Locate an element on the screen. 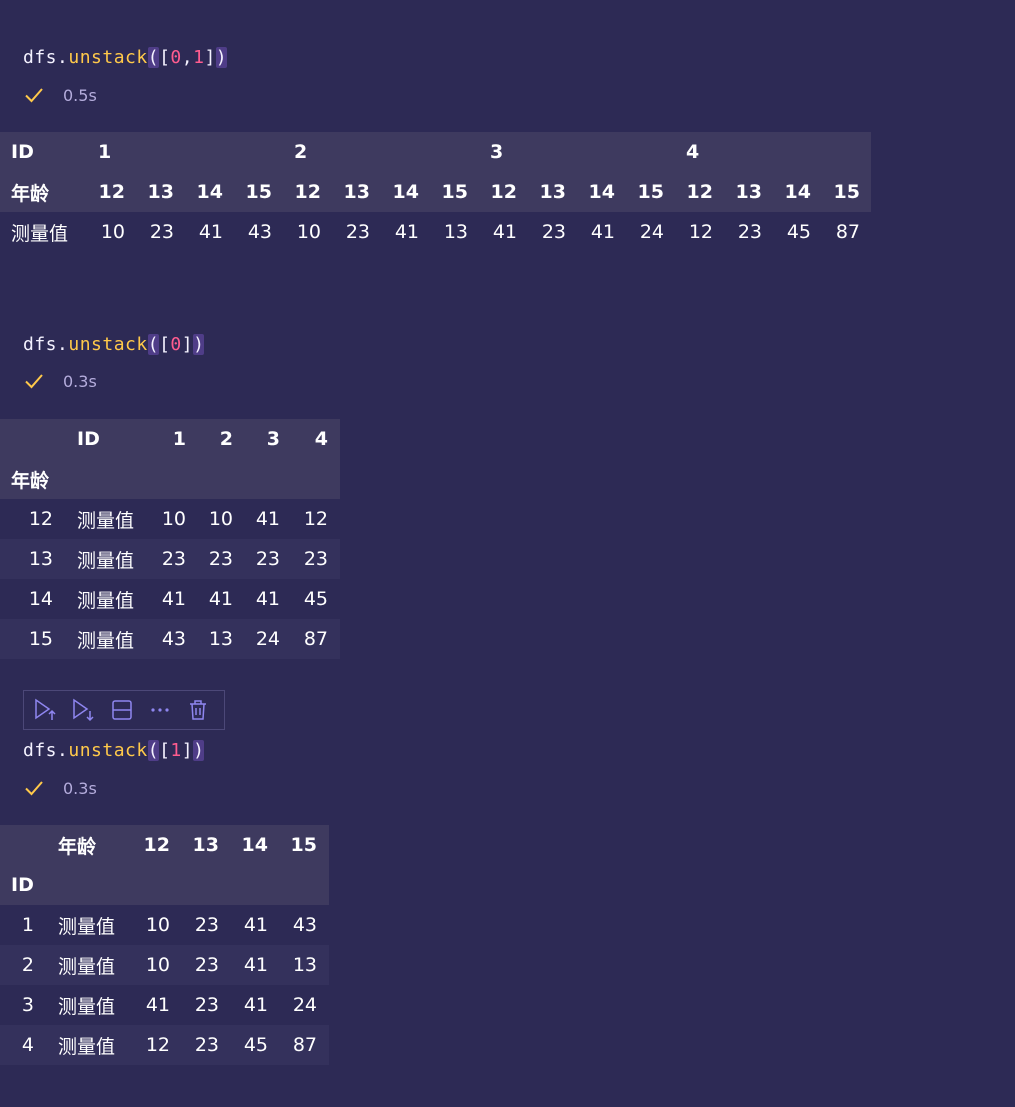  run-below-icon is located at coordinates (84, 710).